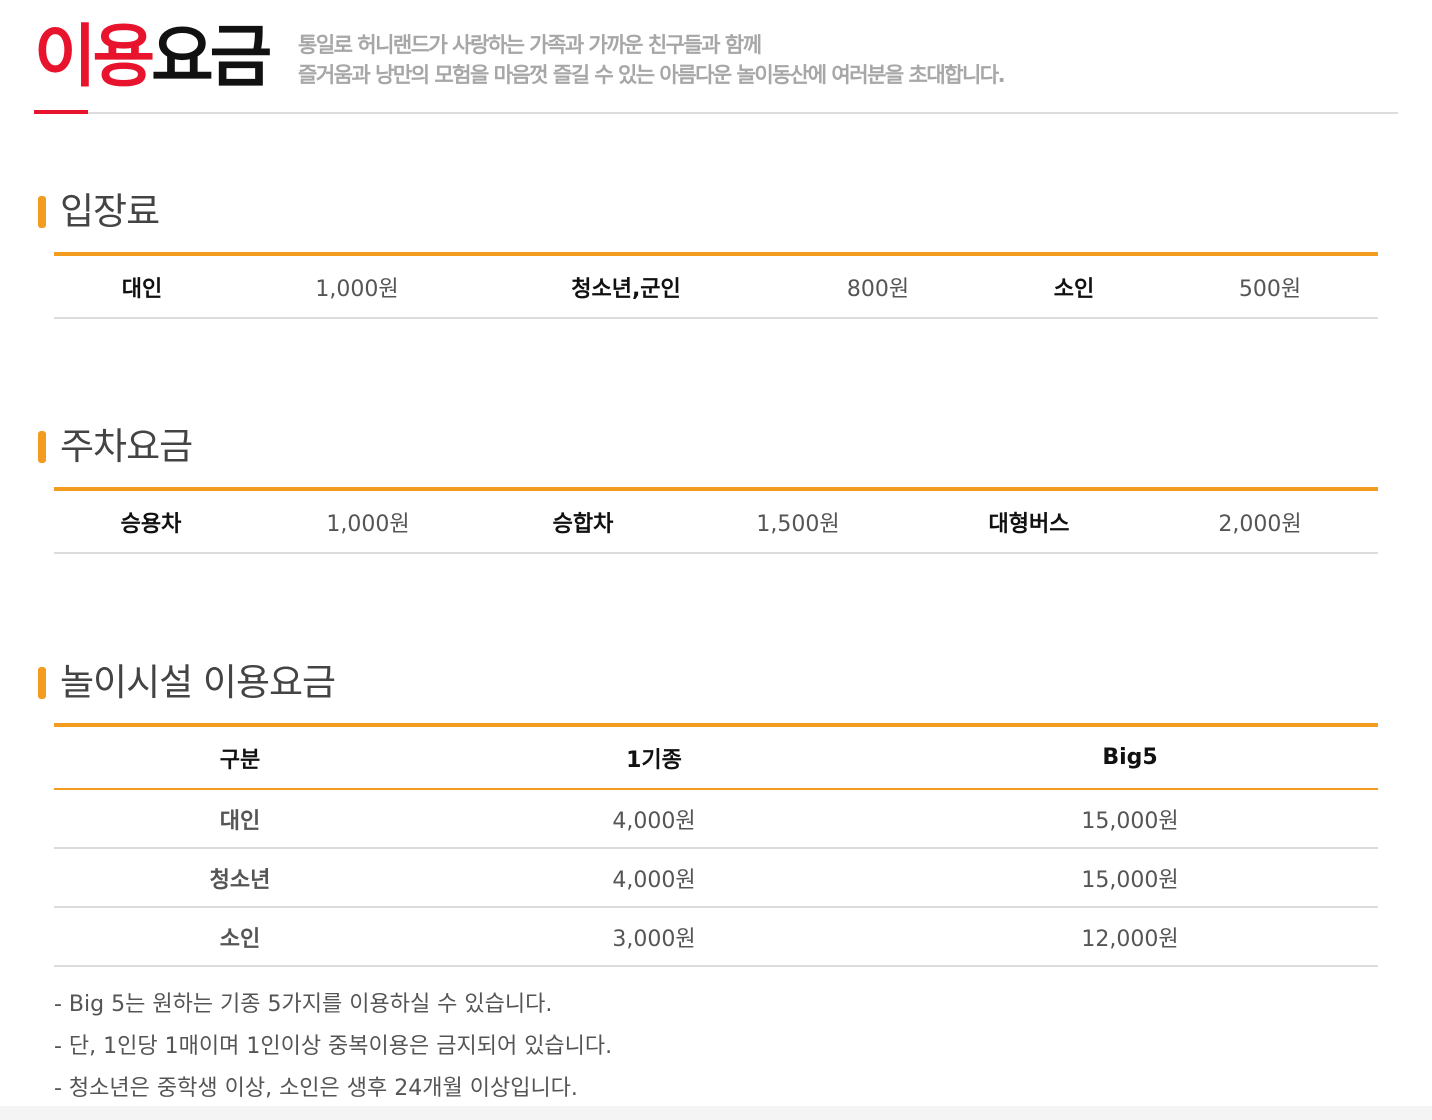 The image size is (1432, 1120). Describe the element at coordinates (716, 113) in the screenshot. I see `header-divider` at that location.